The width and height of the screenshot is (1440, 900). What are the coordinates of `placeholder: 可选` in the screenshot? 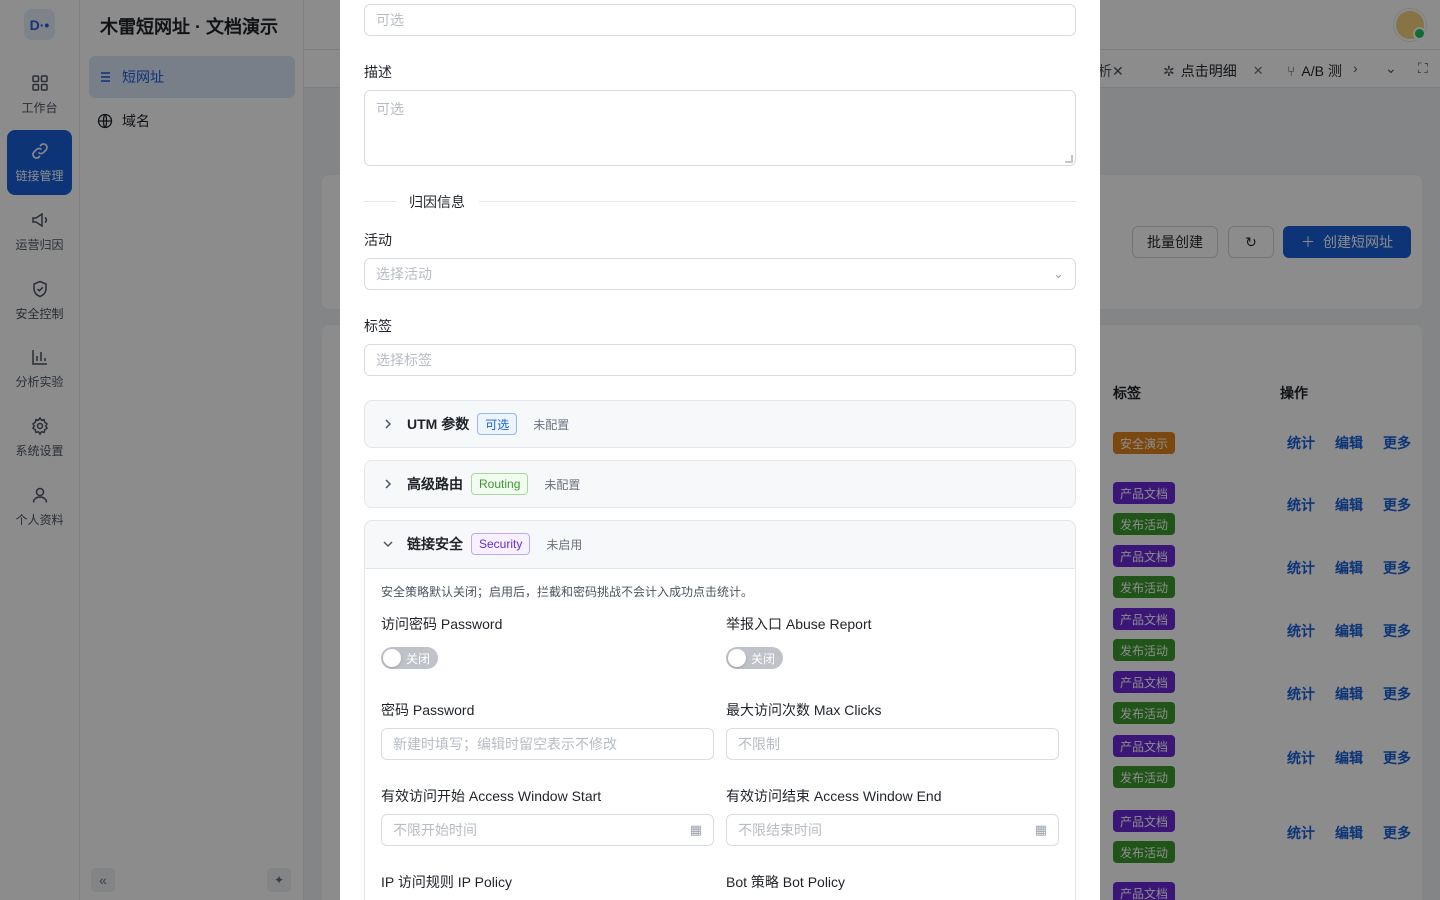 It's located at (390, 109).